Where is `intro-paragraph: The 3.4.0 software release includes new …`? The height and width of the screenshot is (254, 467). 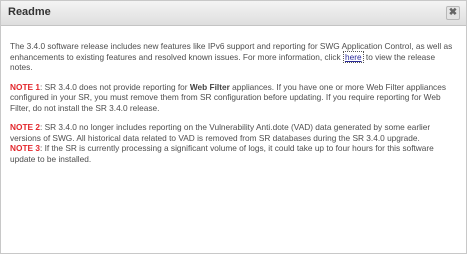
intro-paragraph: The 3.4.0 software release includes new … is located at coordinates (234, 57).